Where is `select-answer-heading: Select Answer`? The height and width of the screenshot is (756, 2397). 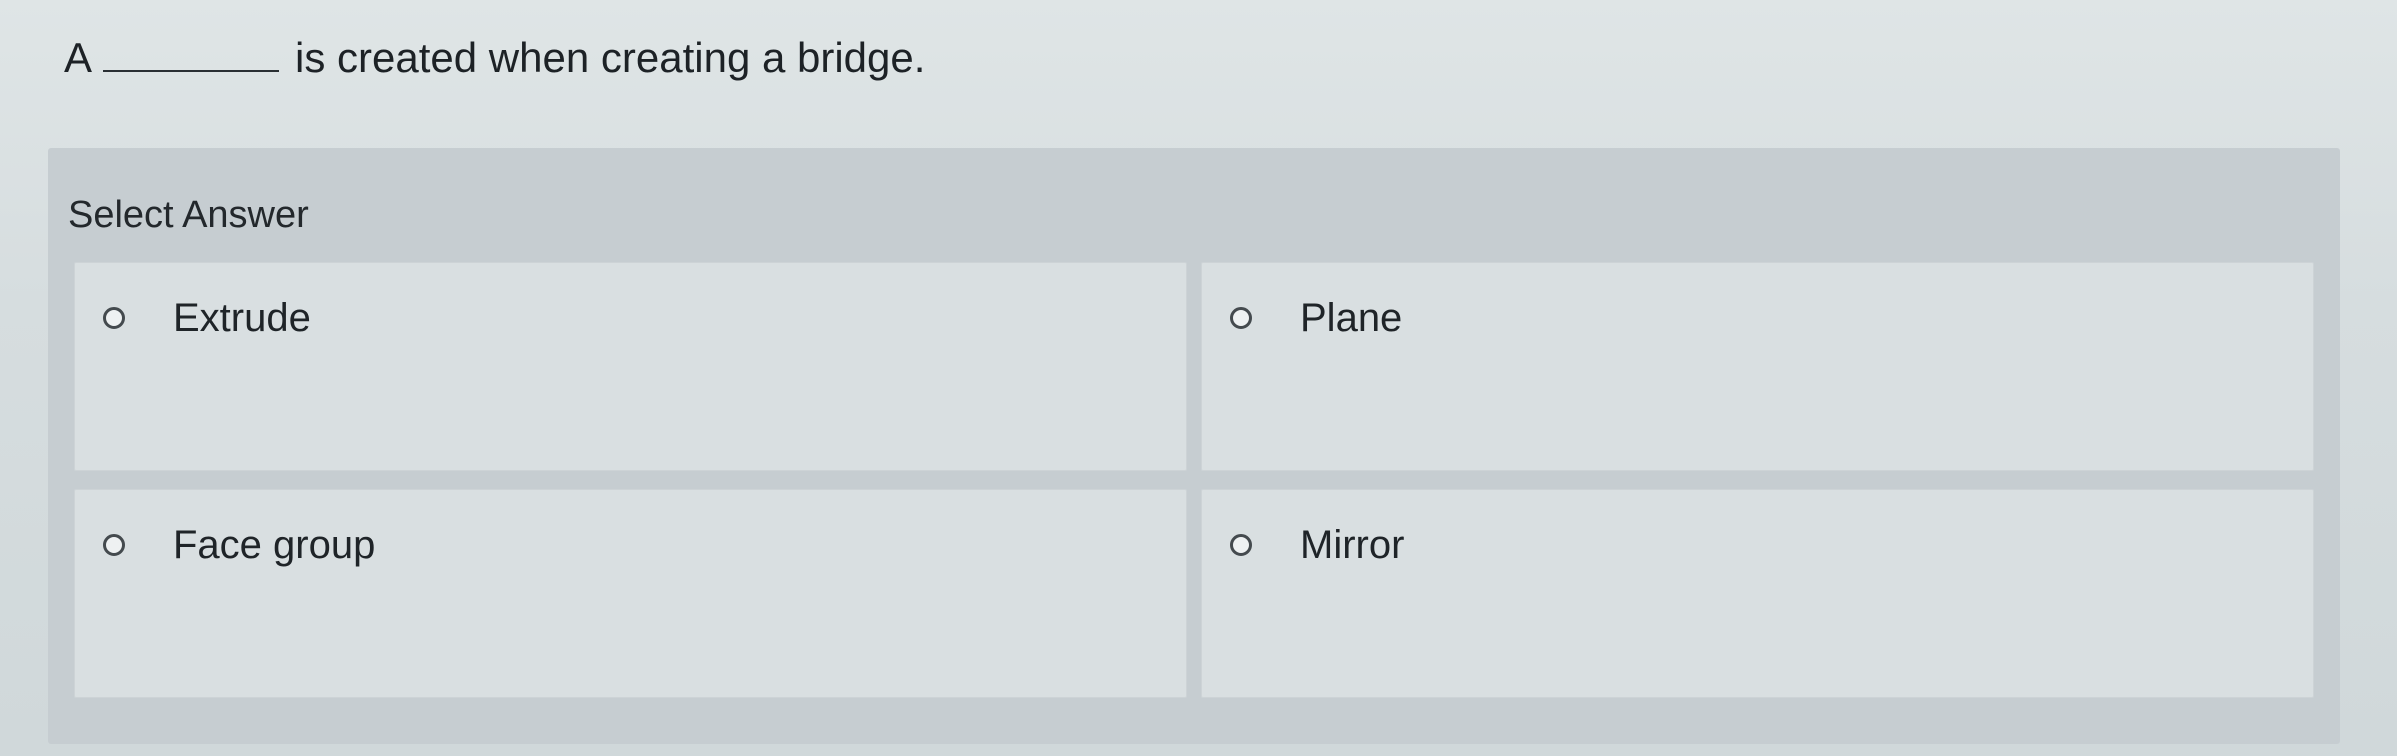
select-answer-heading: Select Answer is located at coordinates (188, 215).